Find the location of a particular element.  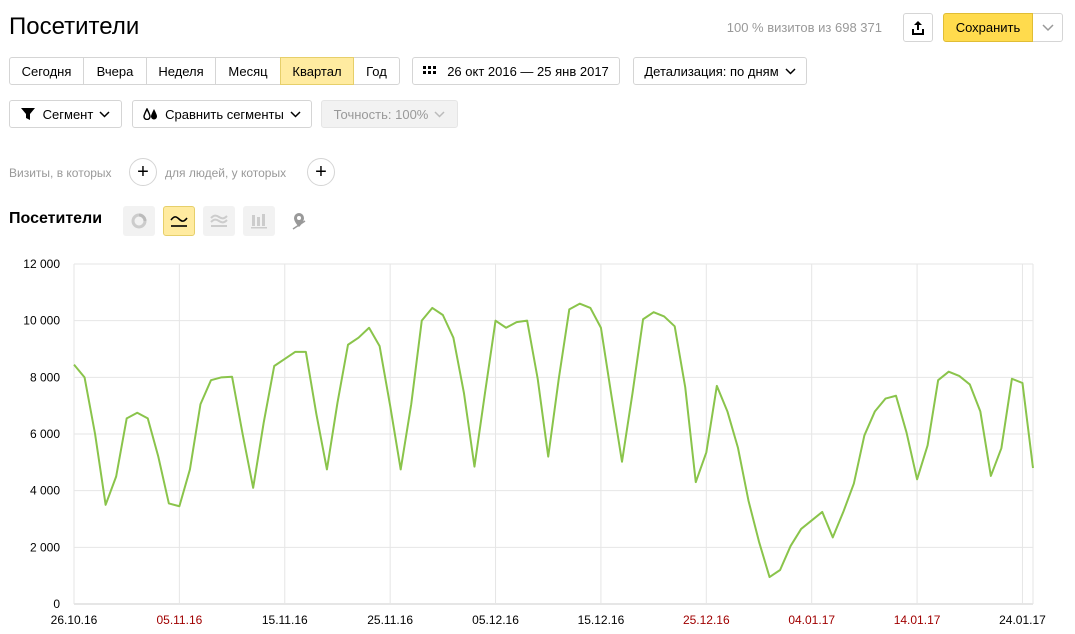

filter-icon is located at coordinates (27, 114).